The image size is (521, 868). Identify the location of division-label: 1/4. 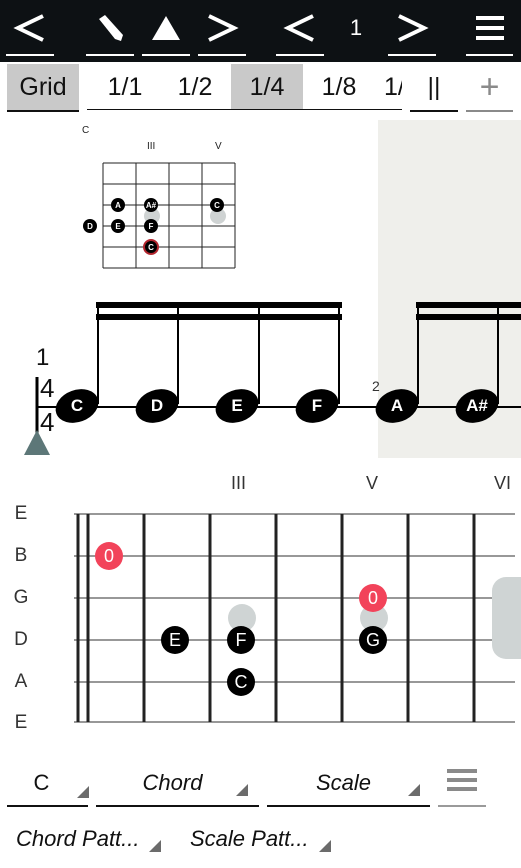
(267, 86).